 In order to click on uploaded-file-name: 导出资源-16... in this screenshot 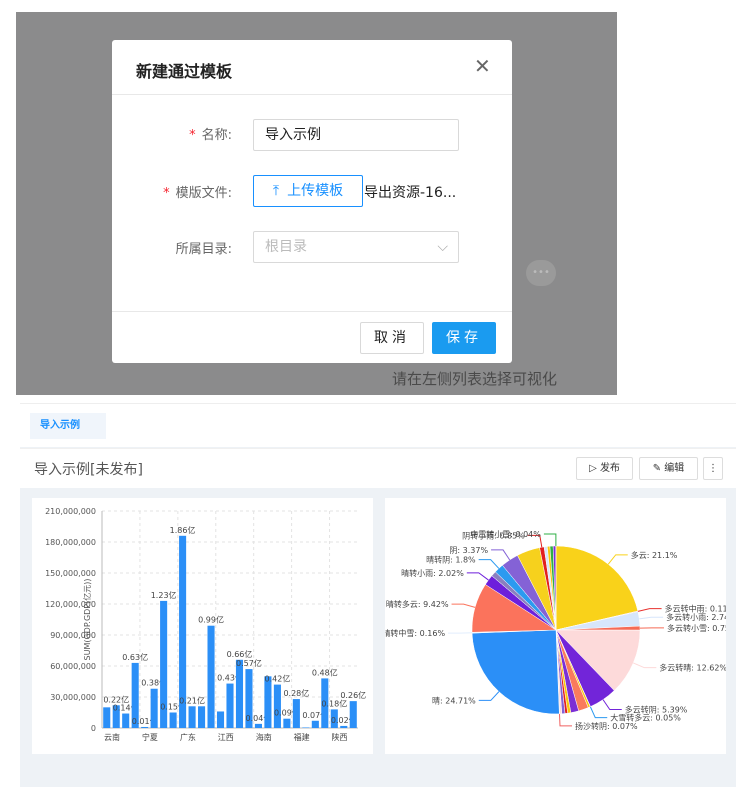, I will do `click(410, 193)`.